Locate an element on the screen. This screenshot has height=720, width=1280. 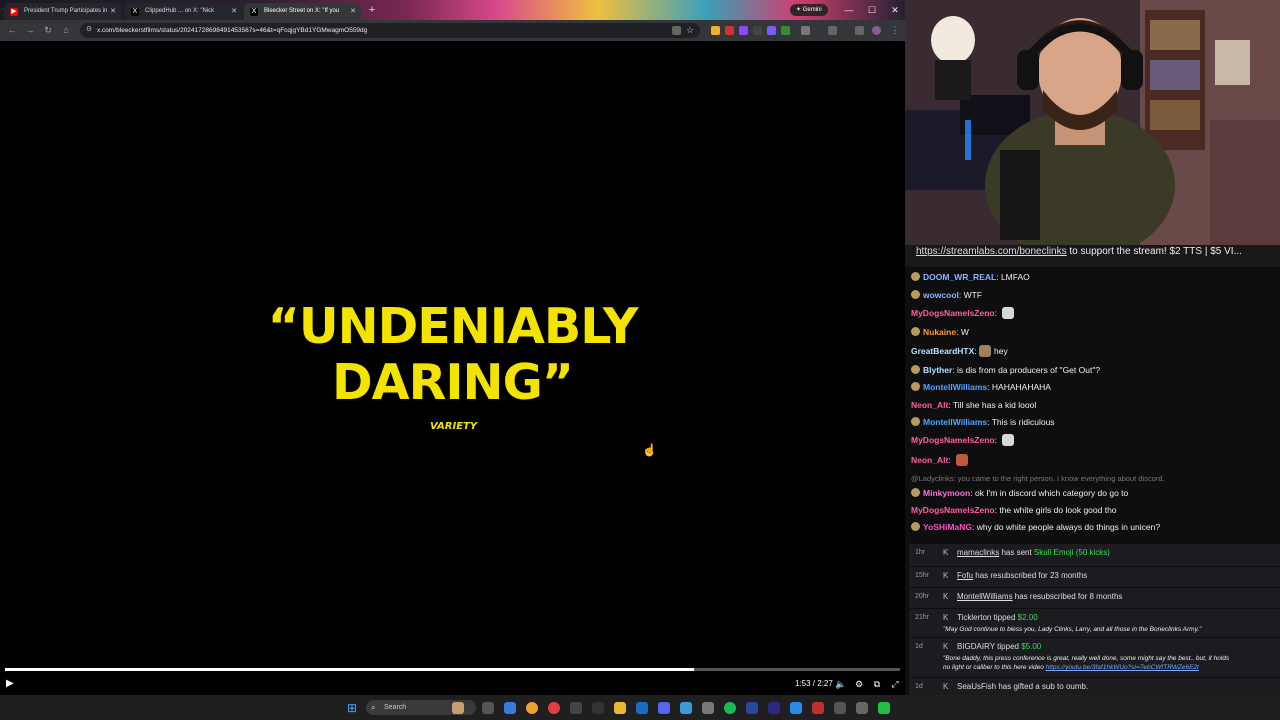
back-icon: ← is located at coordinates (12, 30).